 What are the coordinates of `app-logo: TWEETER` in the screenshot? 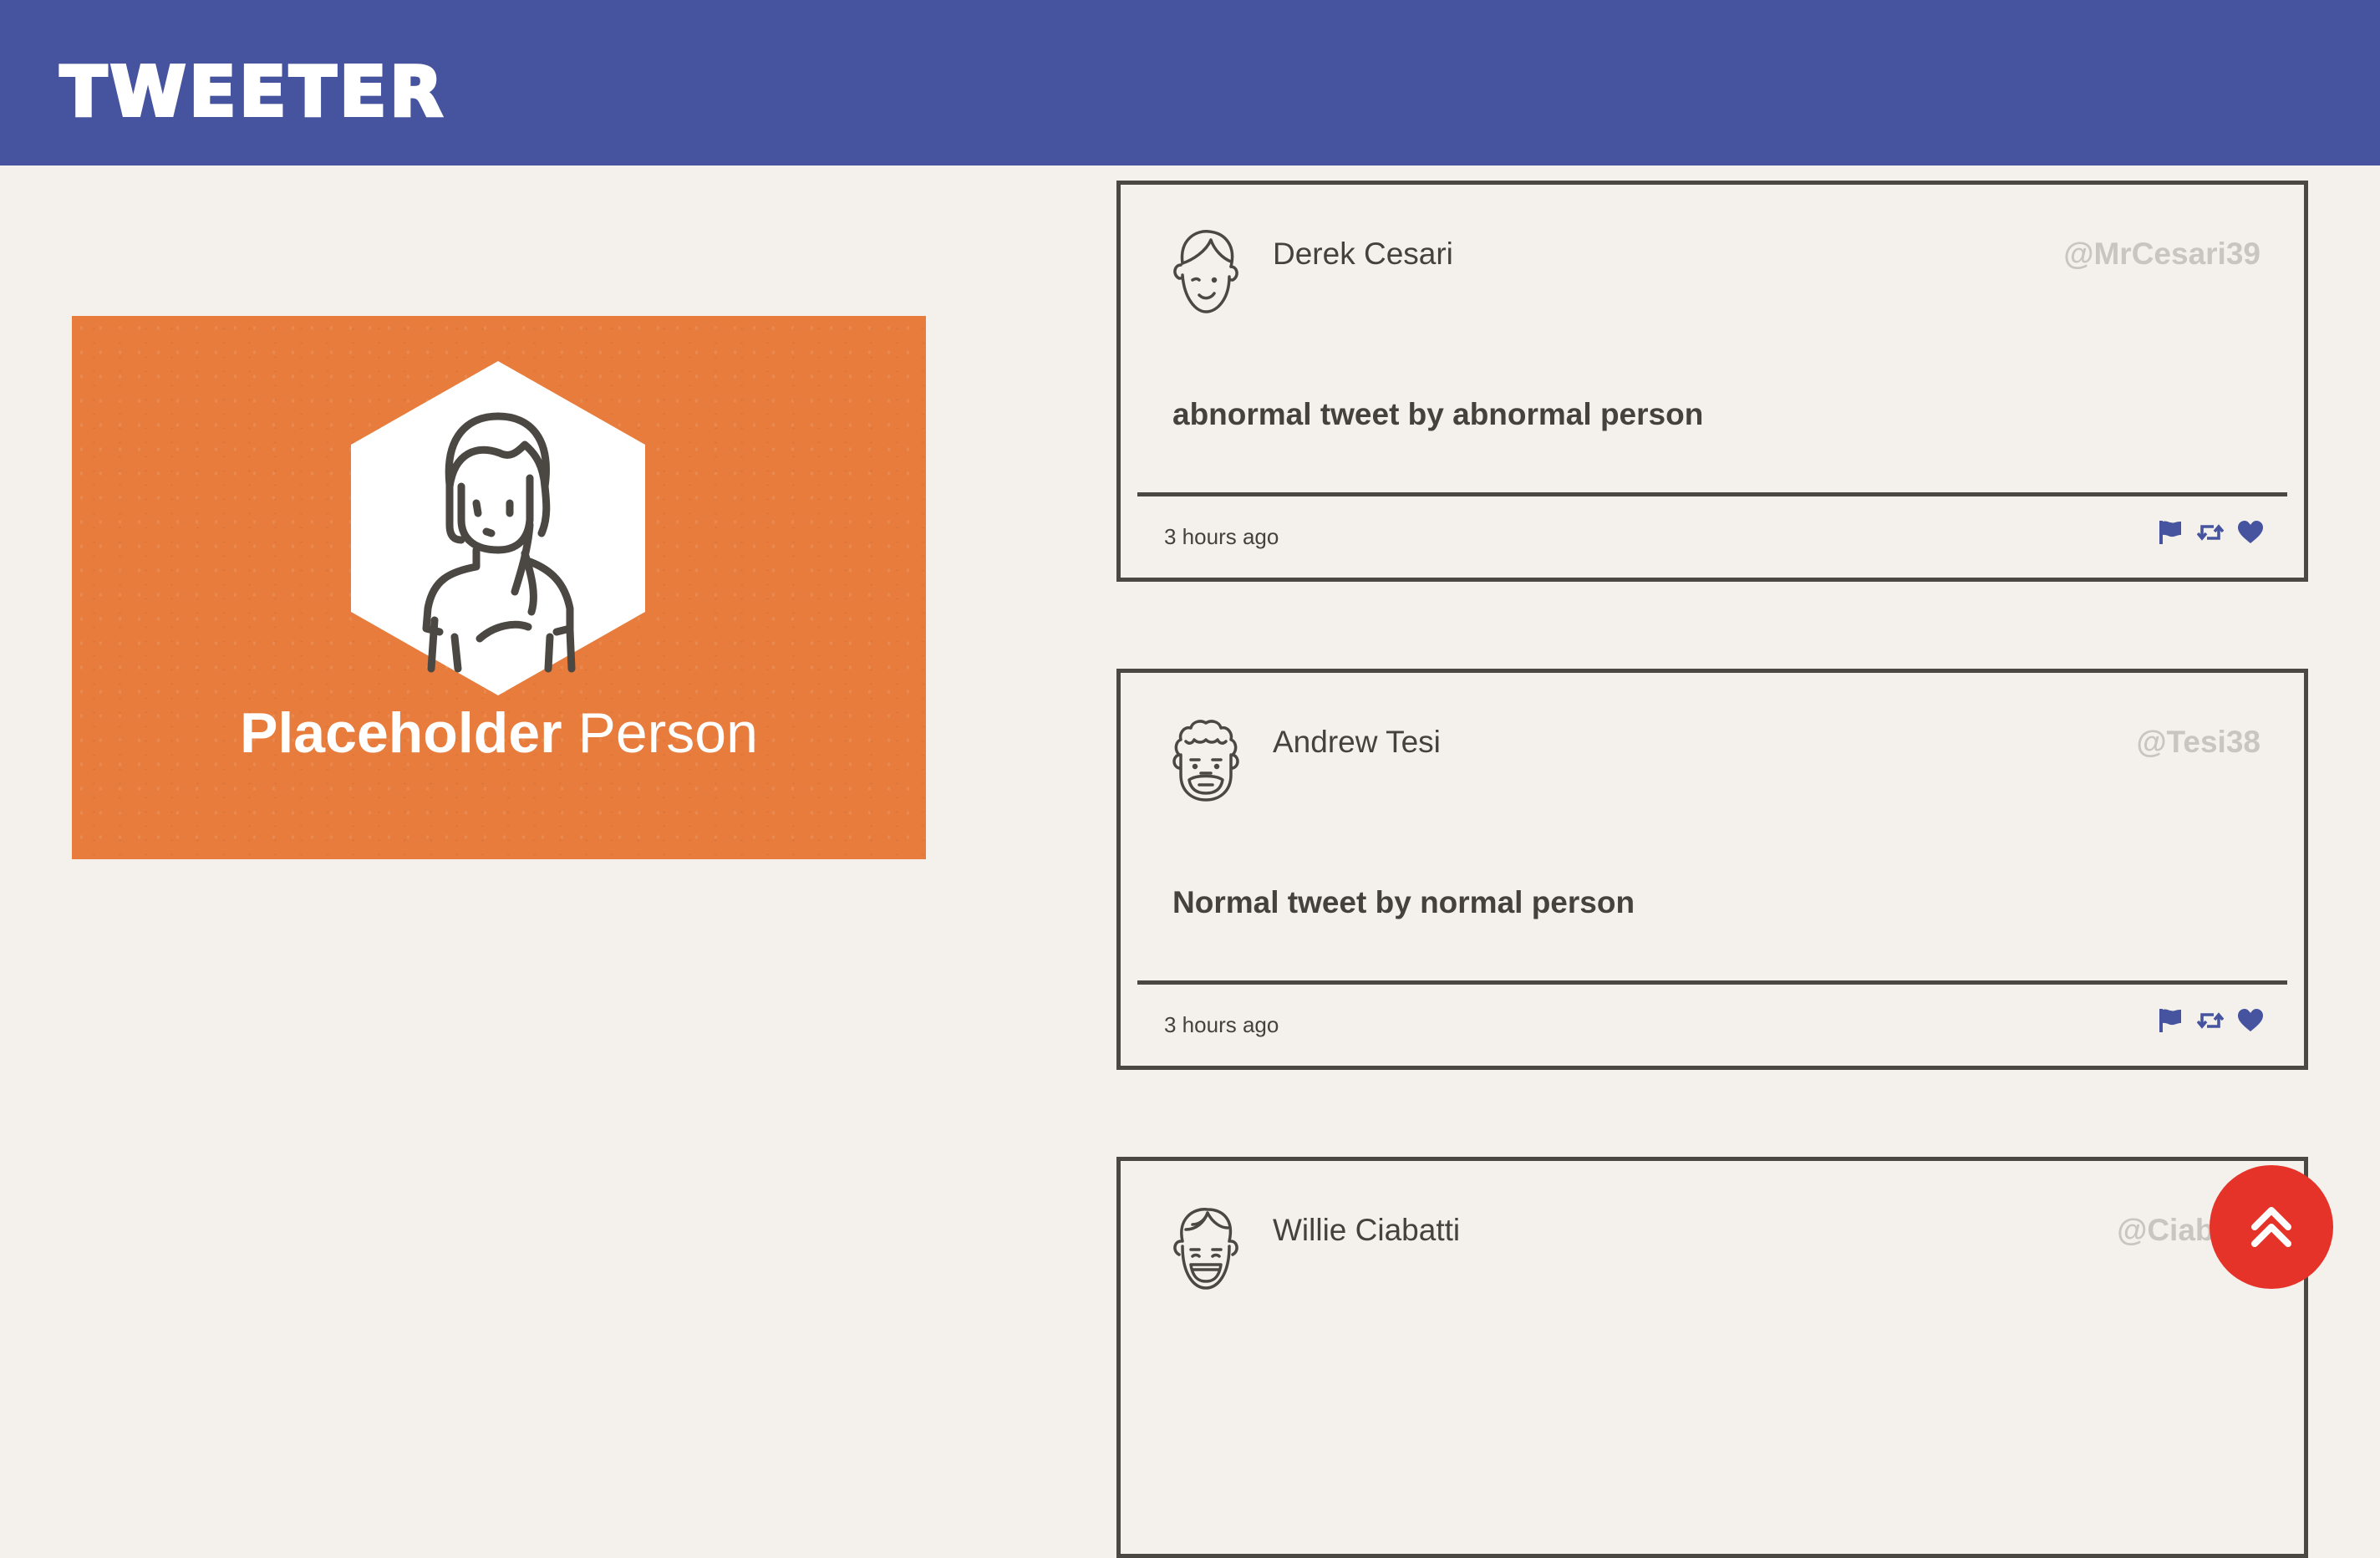 It's located at (252, 93).